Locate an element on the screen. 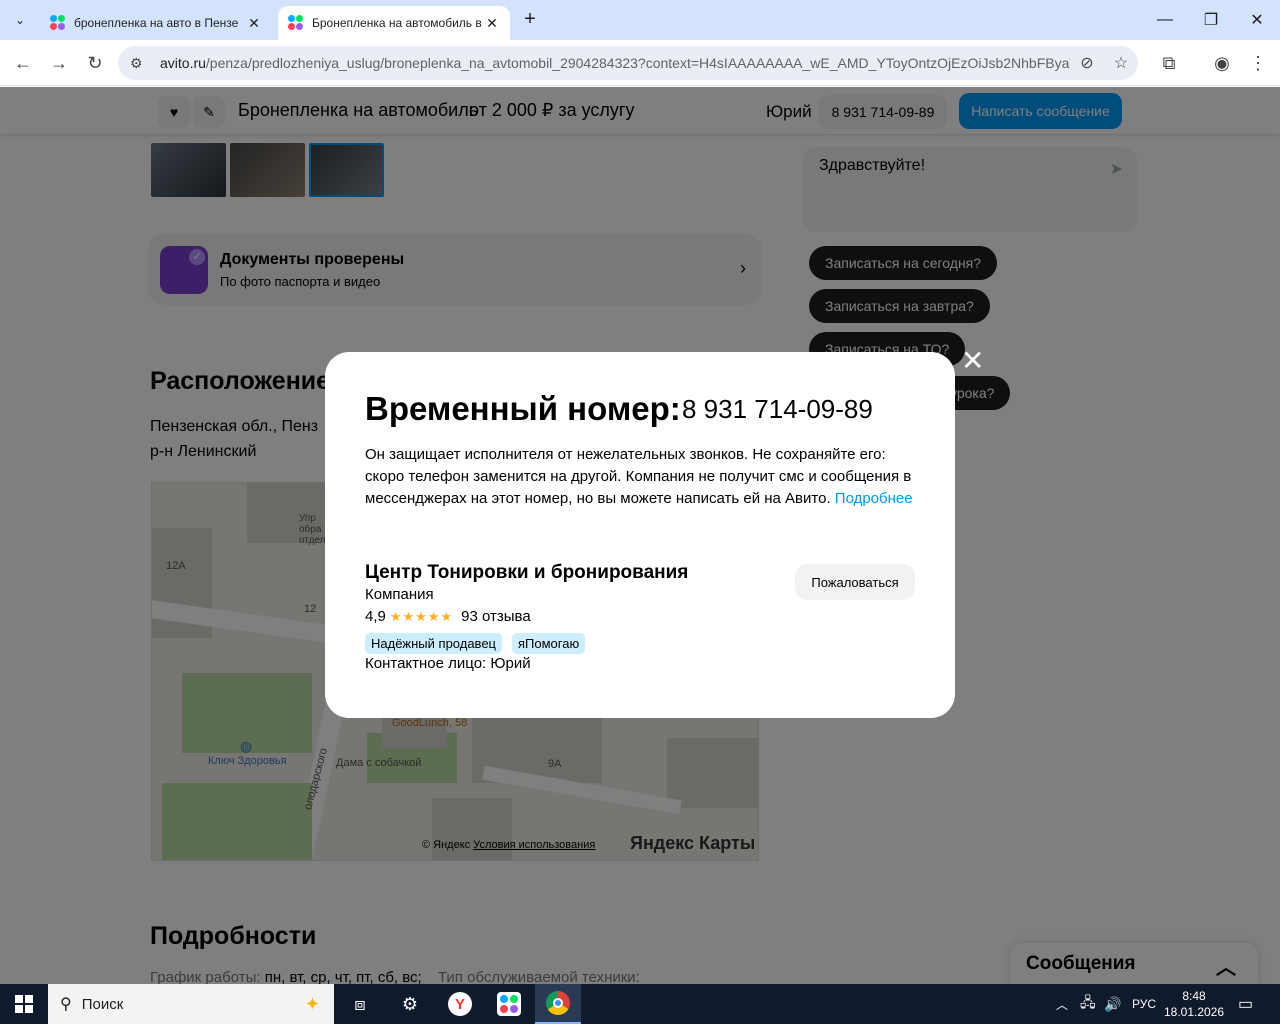 The height and width of the screenshot is (1024, 1280). modal-phone: 8 931 714-09-89 is located at coordinates (777, 409).